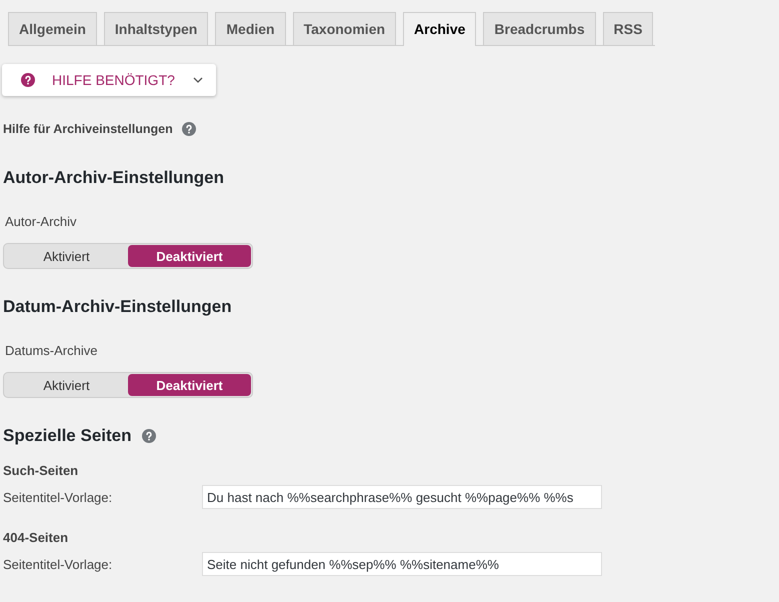 This screenshot has width=779, height=602. What do you see at coordinates (35, 537) in the screenshot?
I see `group-title: 404-Seiten` at bounding box center [35, 537].